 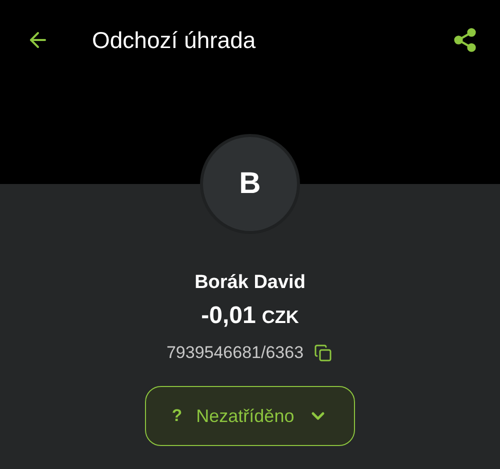 I want to click on account-number: 7939546681/6363, so click(x=235, y=353).